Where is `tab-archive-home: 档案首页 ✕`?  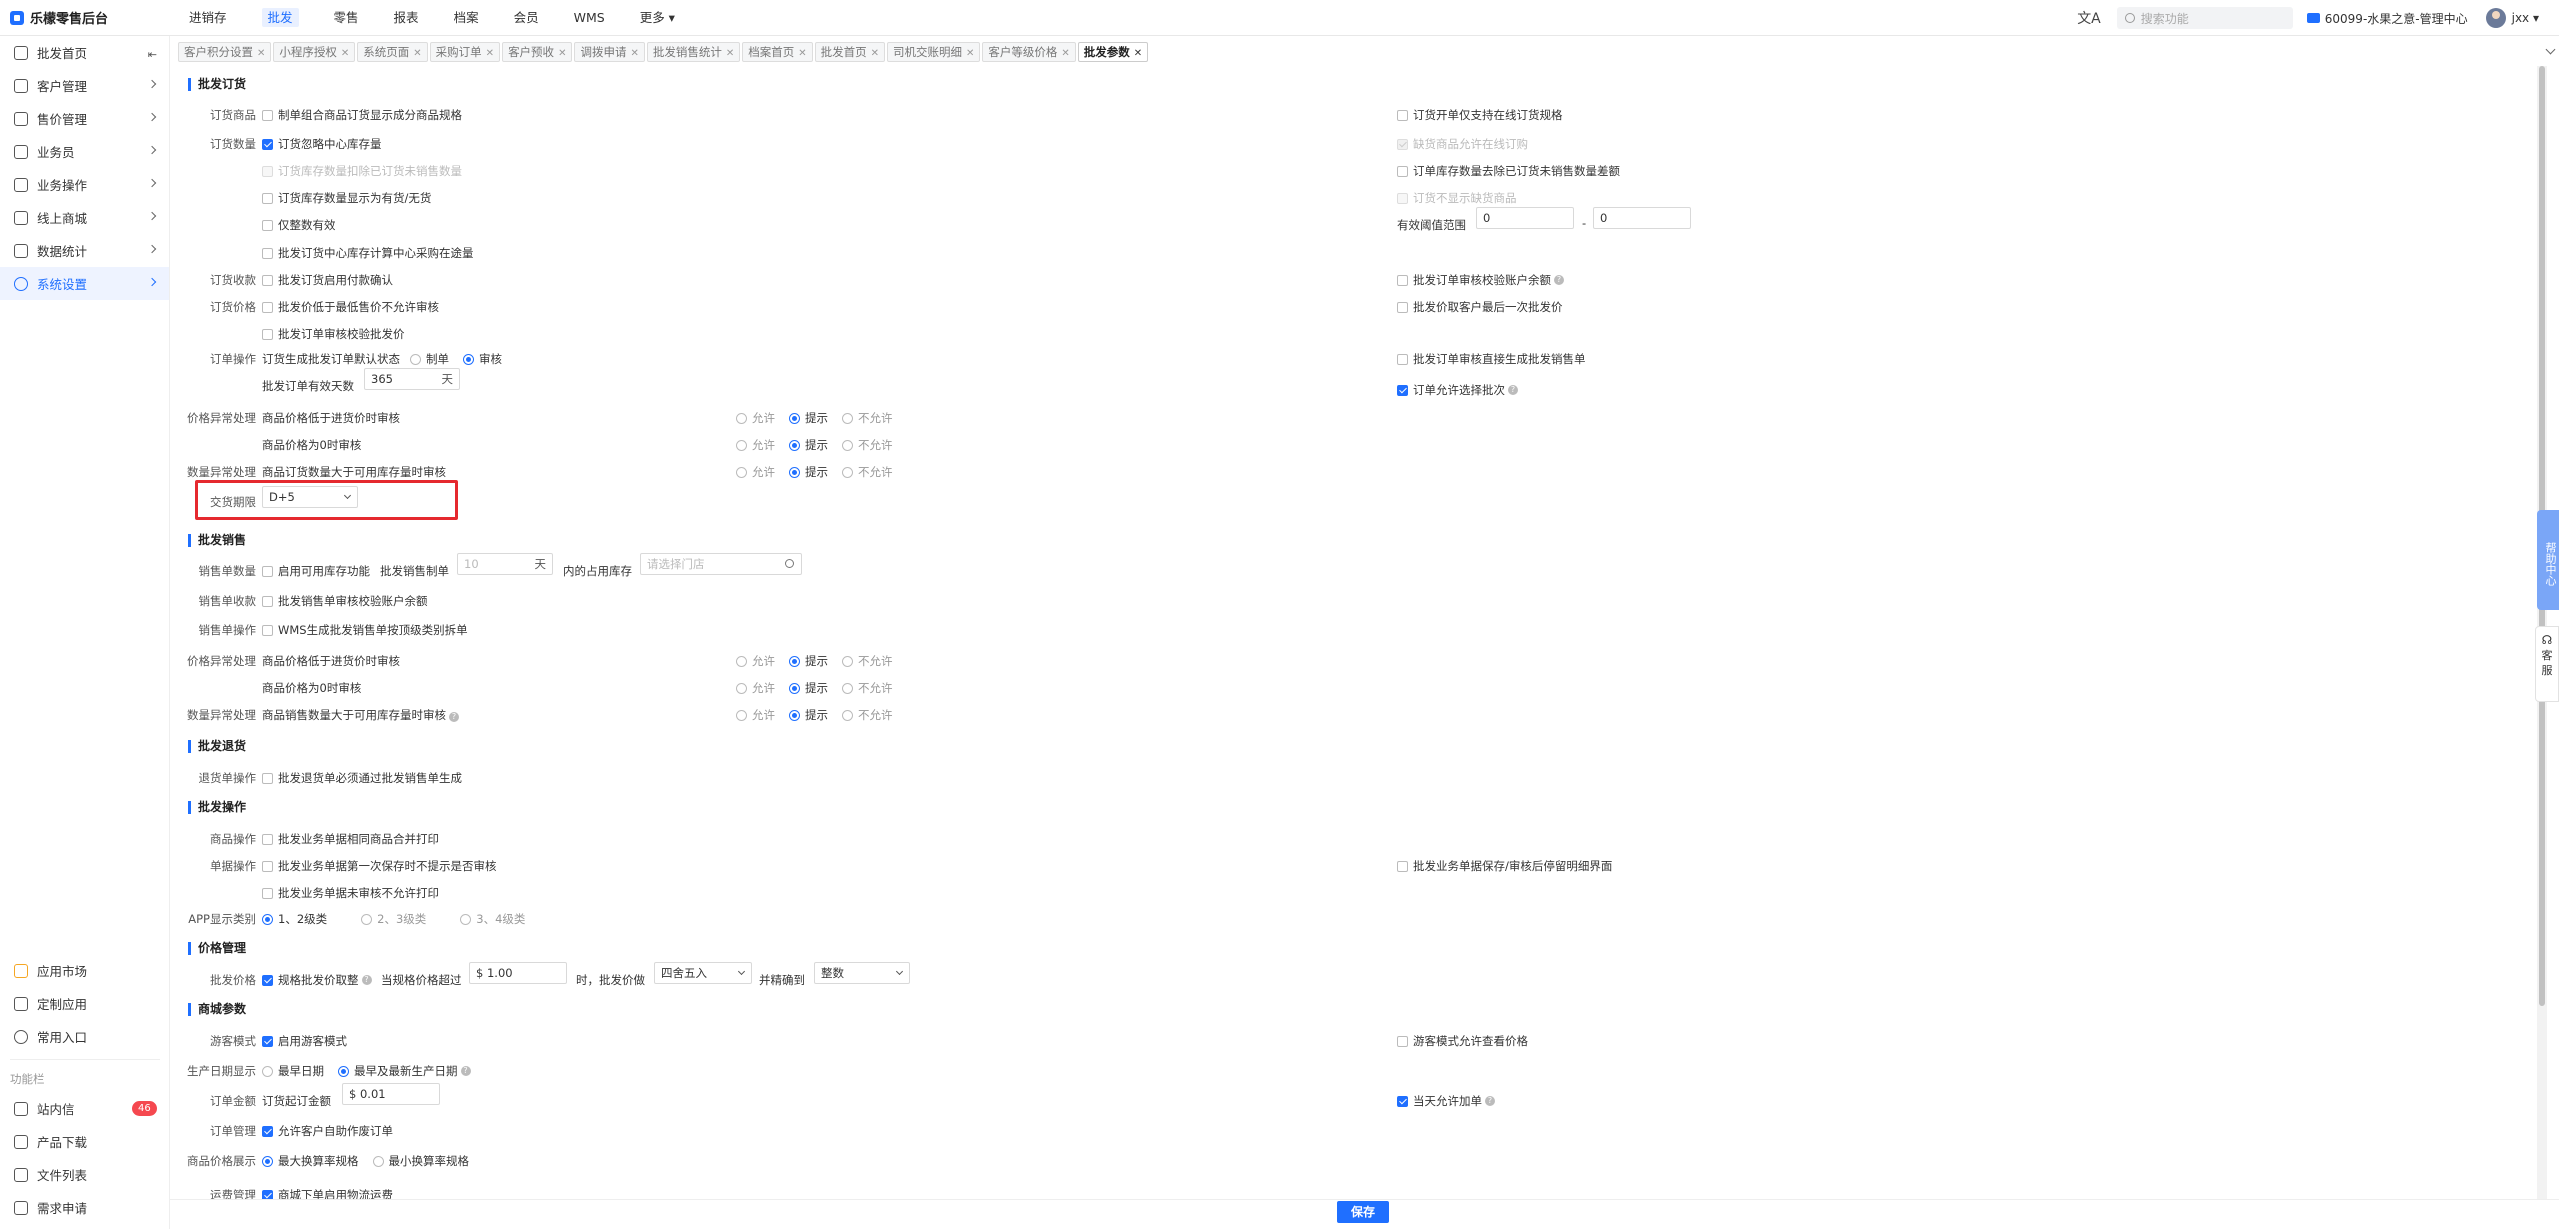
tab-archive-home: 档案首页 ✕ is located at coordinates (777, 52).